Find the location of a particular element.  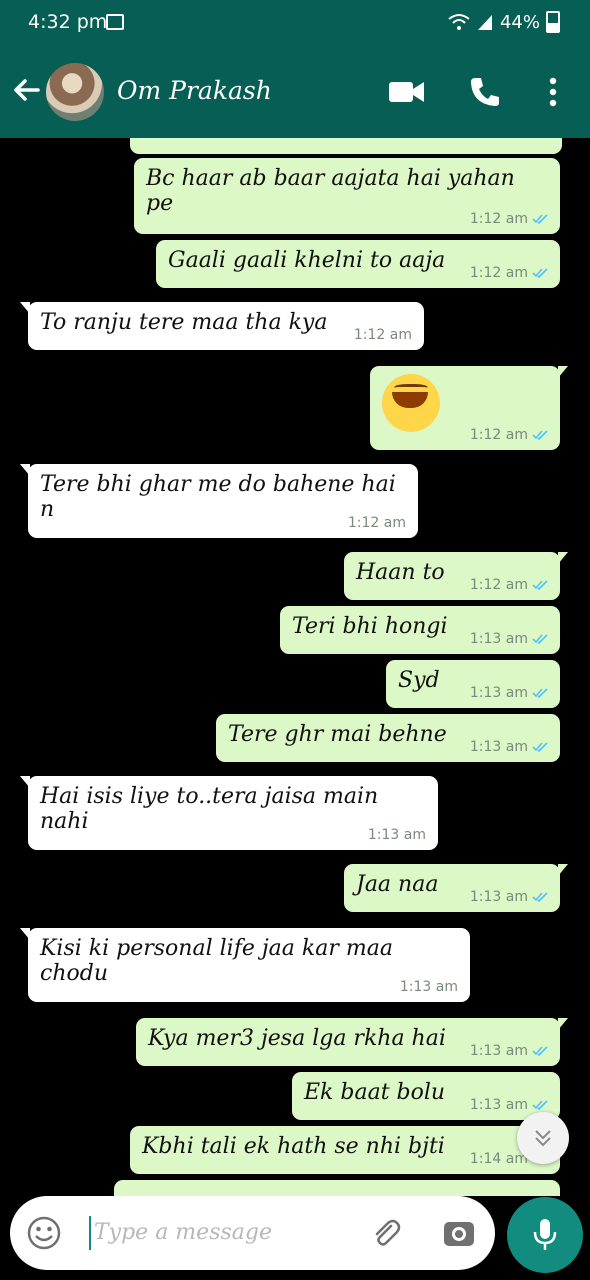

camera-icon is located at coordinates (459, 1233).